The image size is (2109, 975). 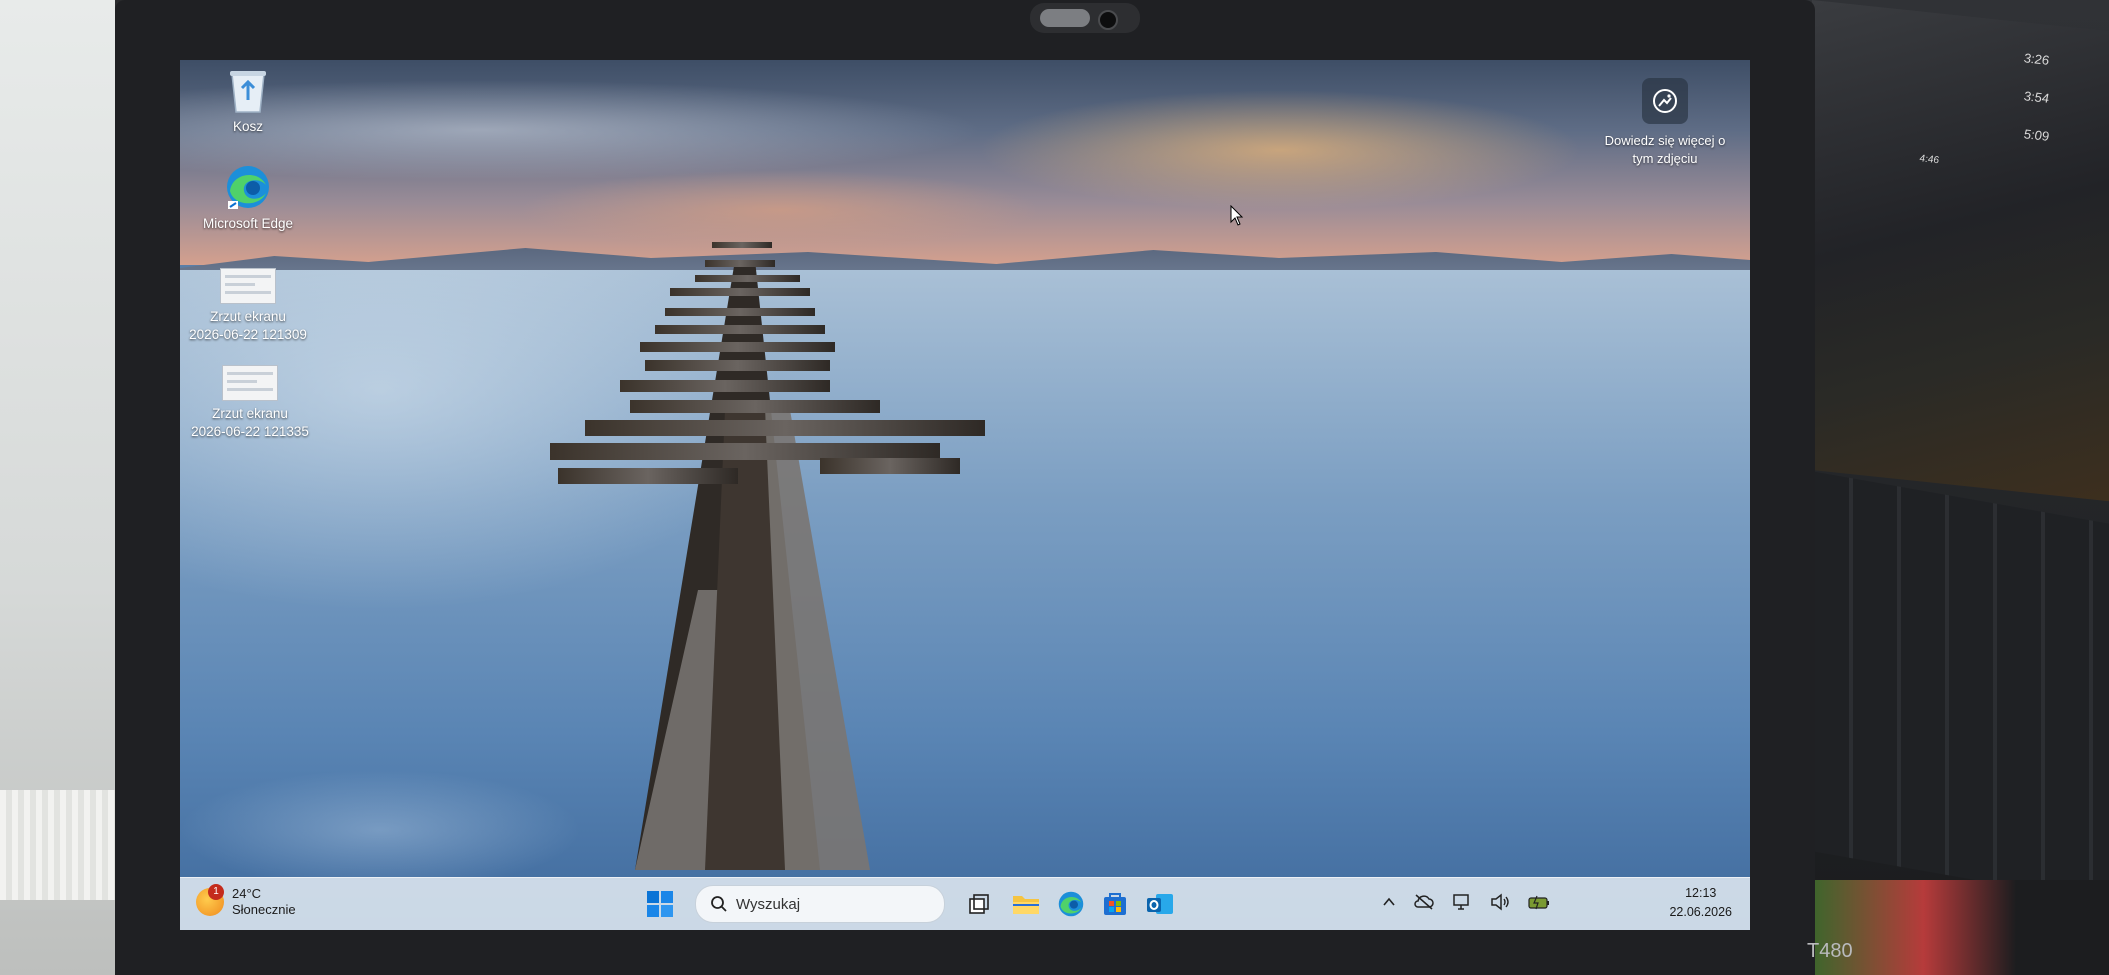 I want to click on cloud-off-icon, so click(x=1424, y=902).